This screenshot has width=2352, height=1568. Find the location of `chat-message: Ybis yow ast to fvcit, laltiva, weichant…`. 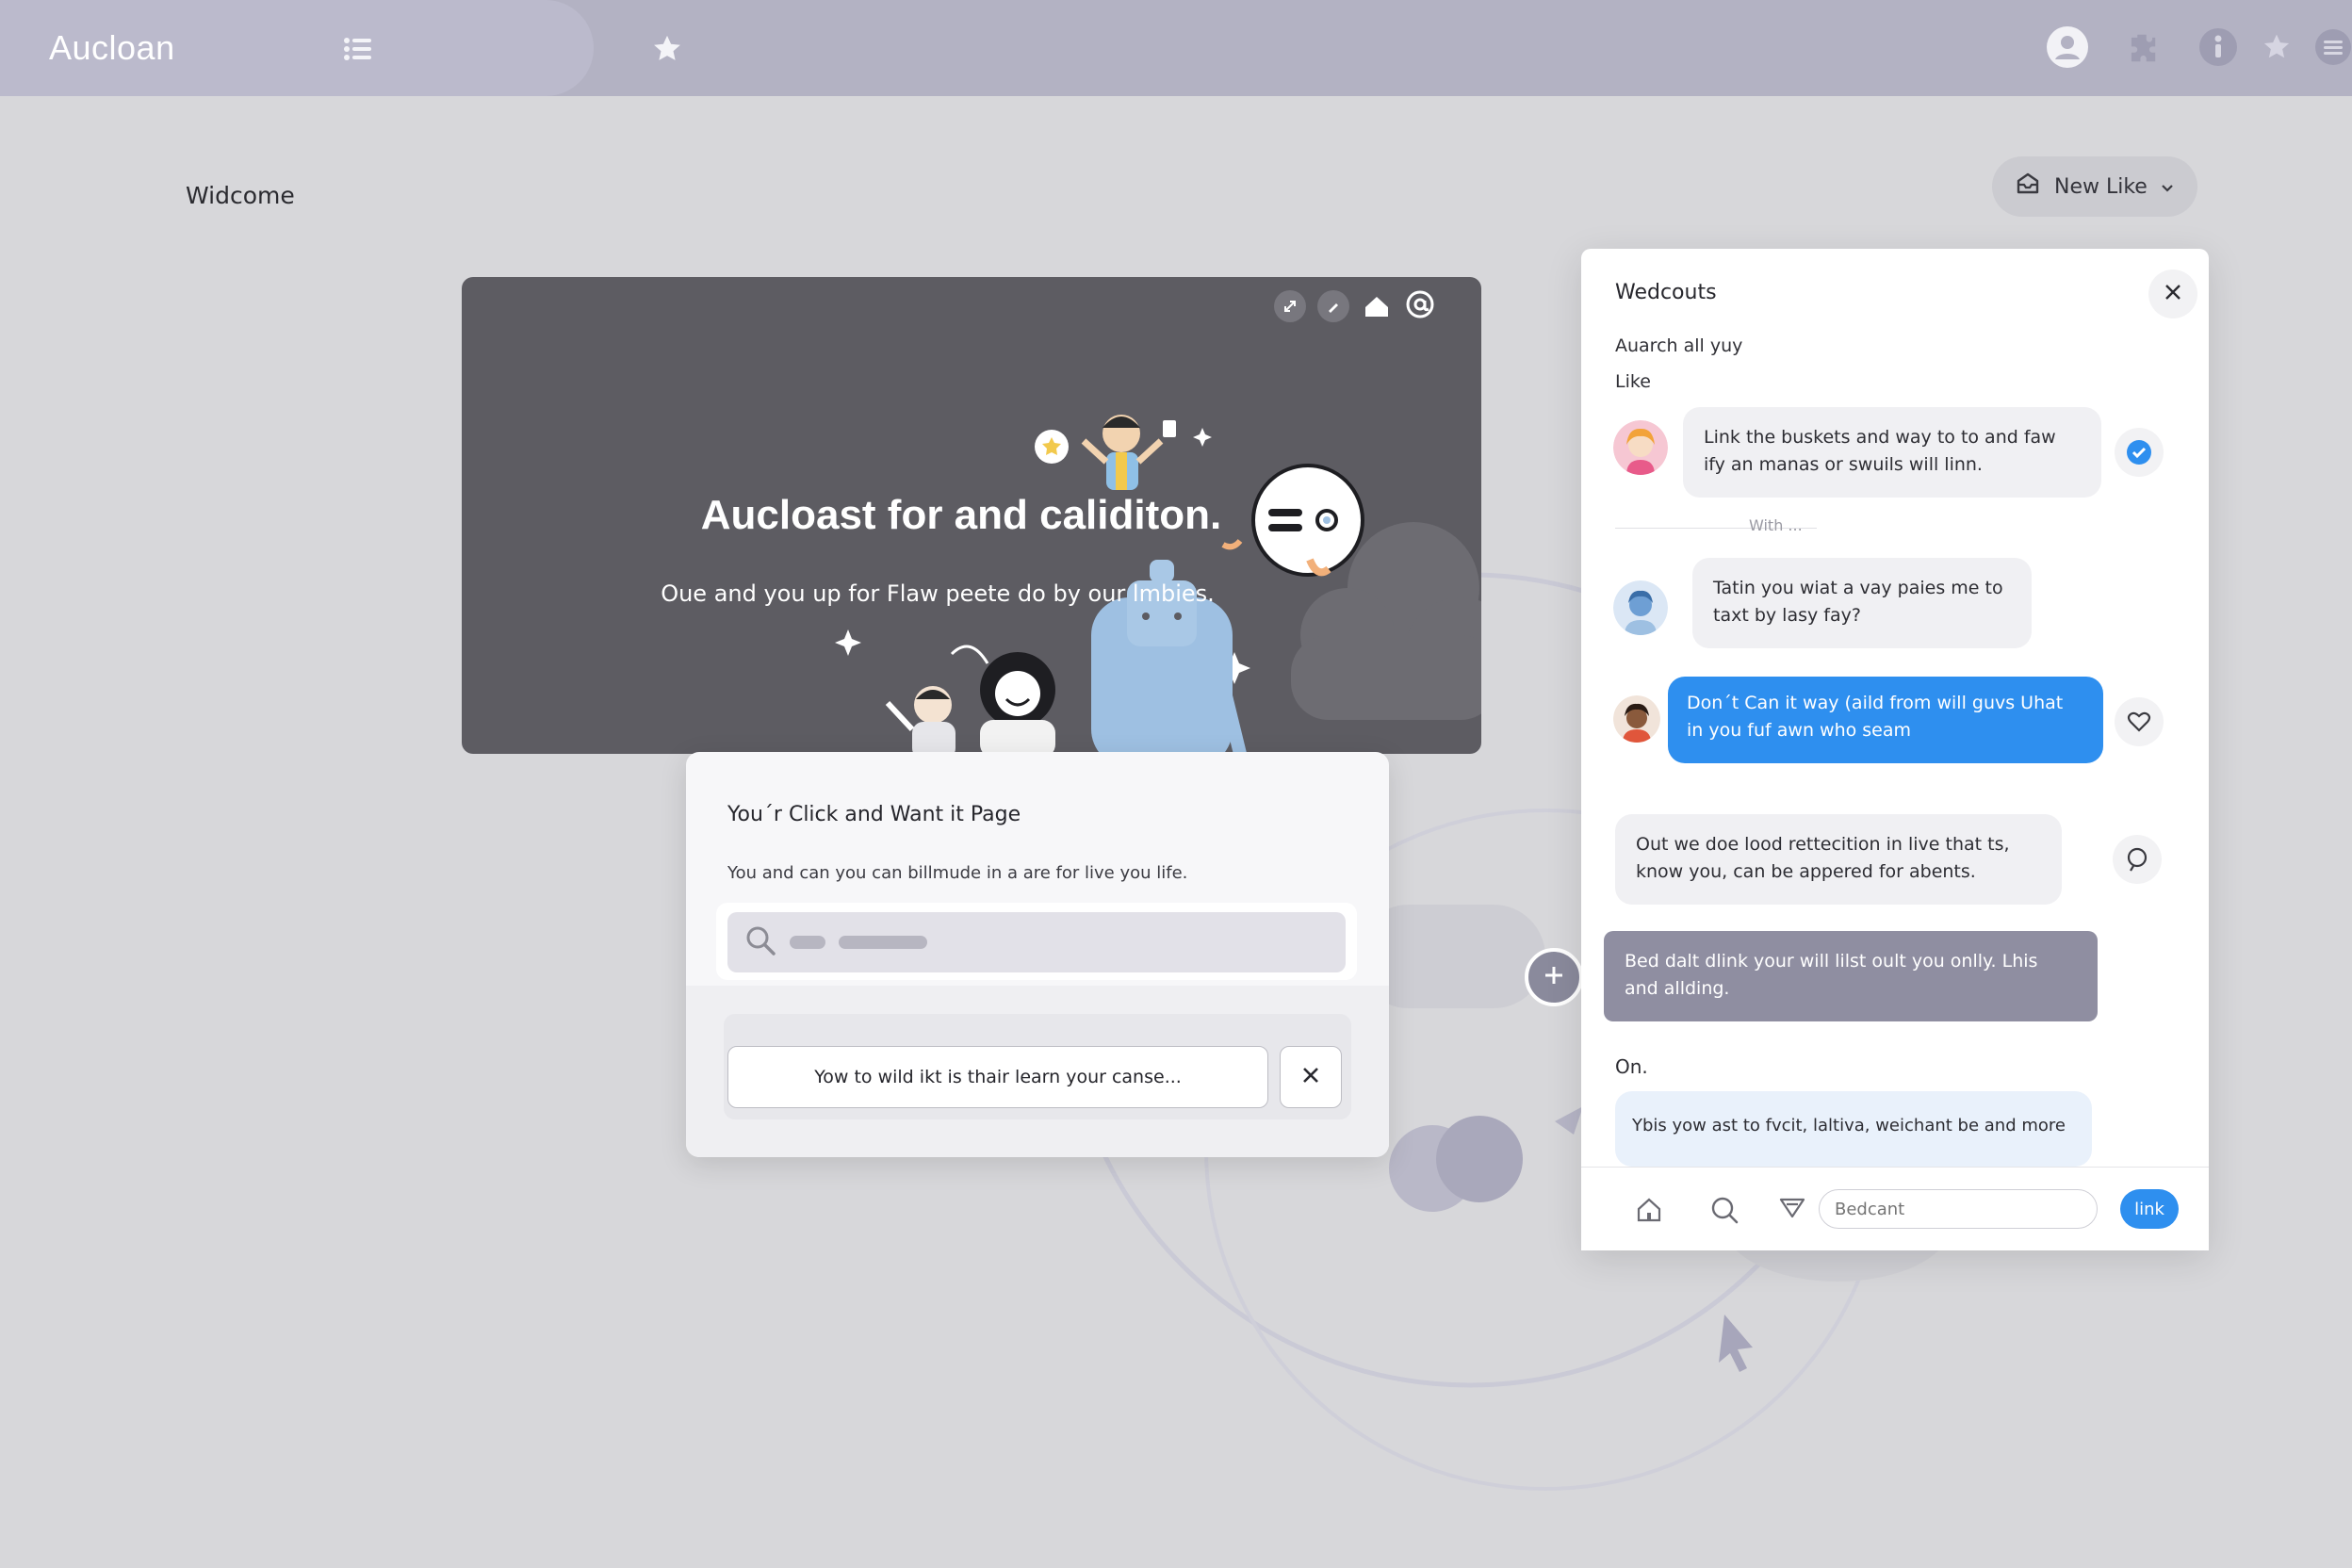

chat-message: Ybis yow ast to fvcit, laltiva, weichant… is located at coordinates (1854, 1129).